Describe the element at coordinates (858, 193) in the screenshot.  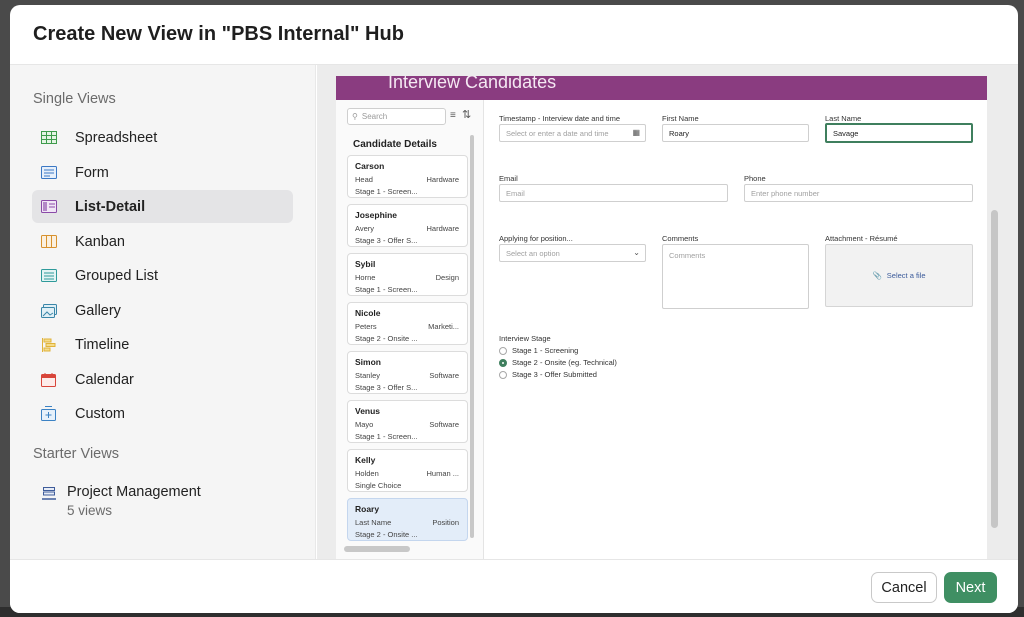
I see `phone-field: Enter phone number` at that location.